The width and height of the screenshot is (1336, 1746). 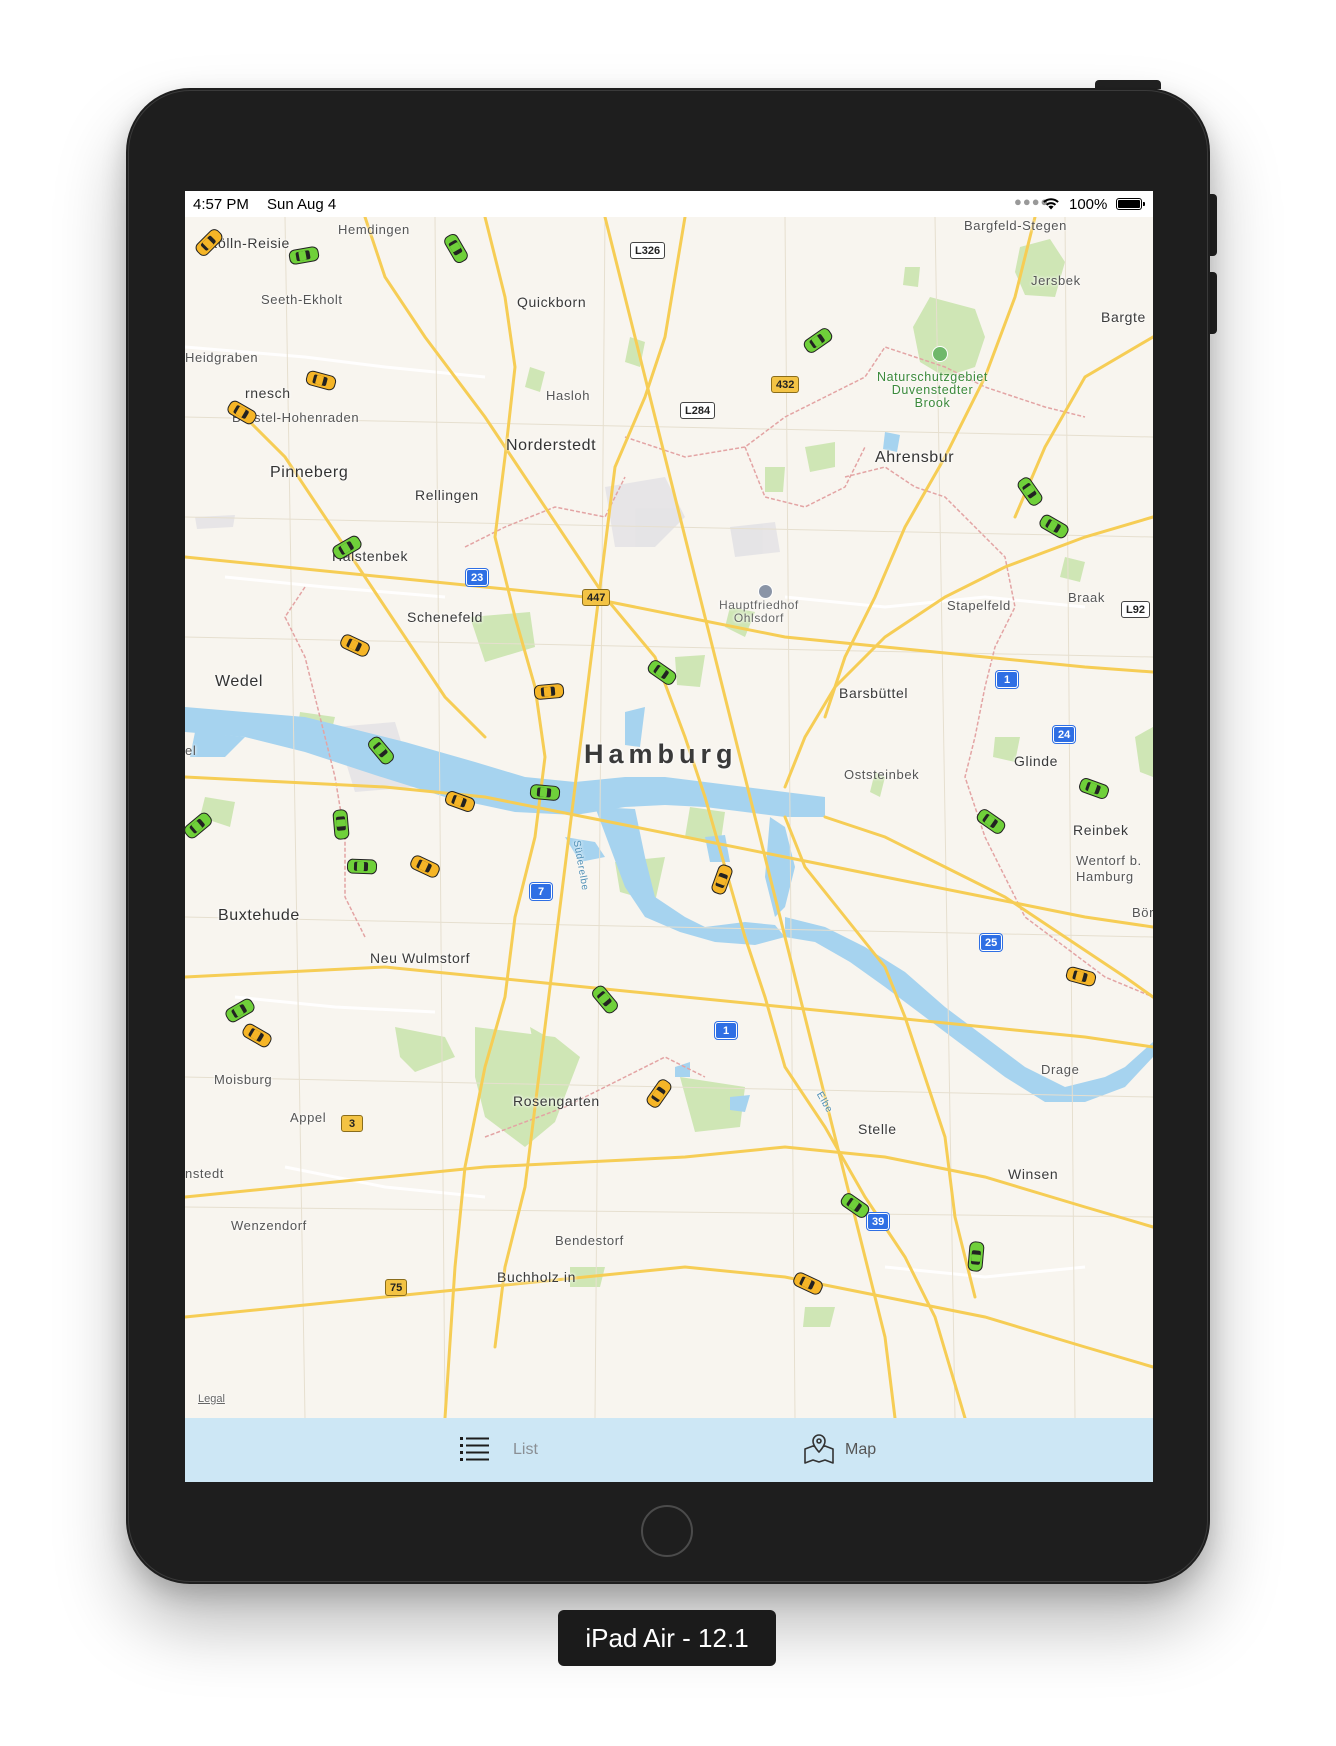 I want to click on tab-list: List, so click(x=509, y=1450).